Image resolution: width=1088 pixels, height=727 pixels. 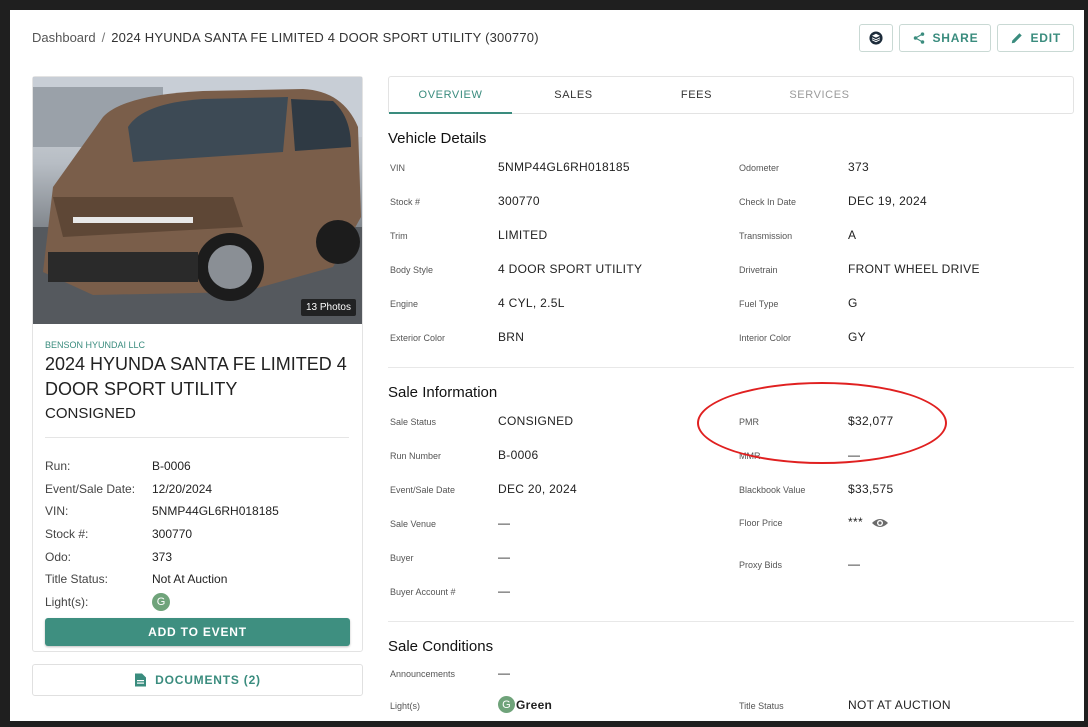 What do you see at coordinates (441, 646) in the screenshot?
I see `sale-conditions-title: Sale Conditions` at bounding box center [441, 646].